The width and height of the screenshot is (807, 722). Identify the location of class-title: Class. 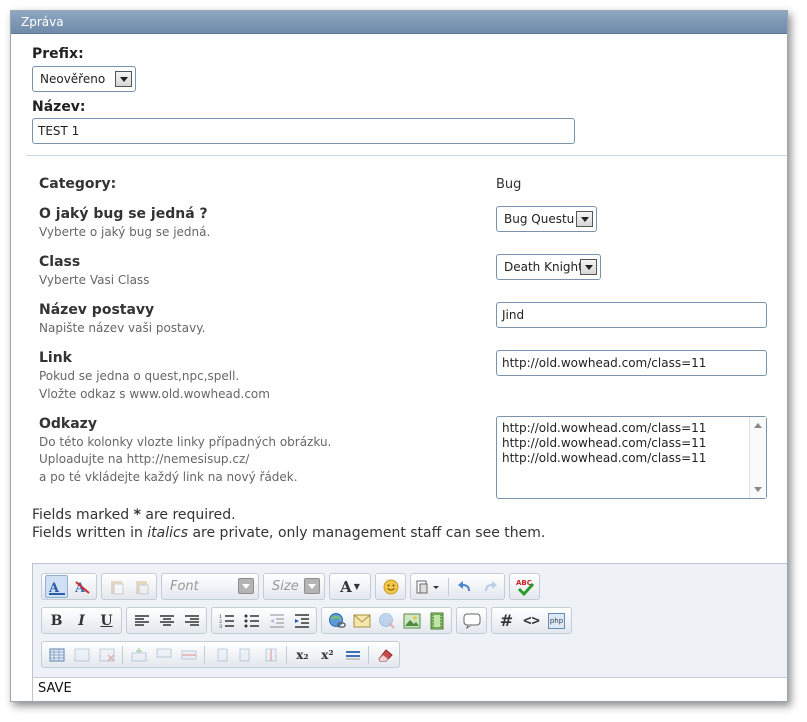
(60, 262).